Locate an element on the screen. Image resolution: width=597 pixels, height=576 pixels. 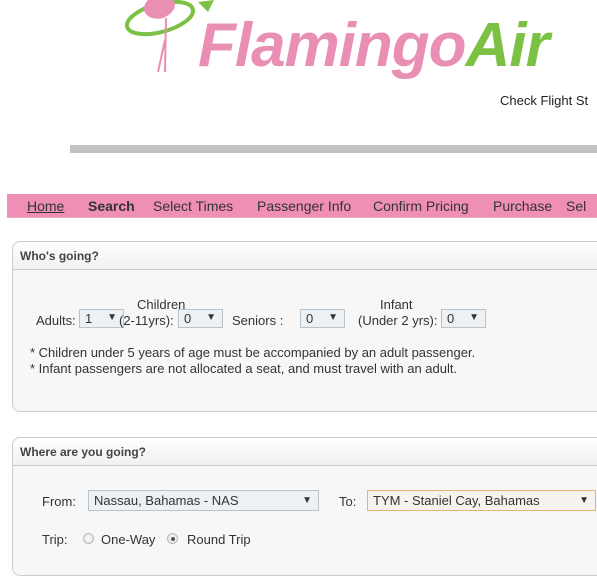
adults-label: Adults: is located at coordinates (56, 320).